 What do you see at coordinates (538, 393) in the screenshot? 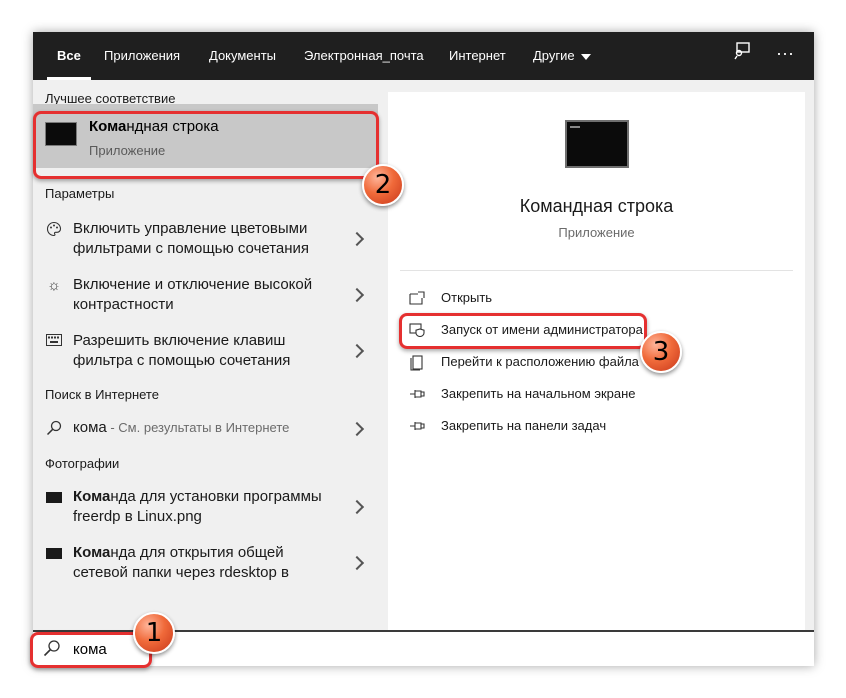
I see `action-pin-start-label: Закрепить на начальном экране` at bounding box center [538, 393].